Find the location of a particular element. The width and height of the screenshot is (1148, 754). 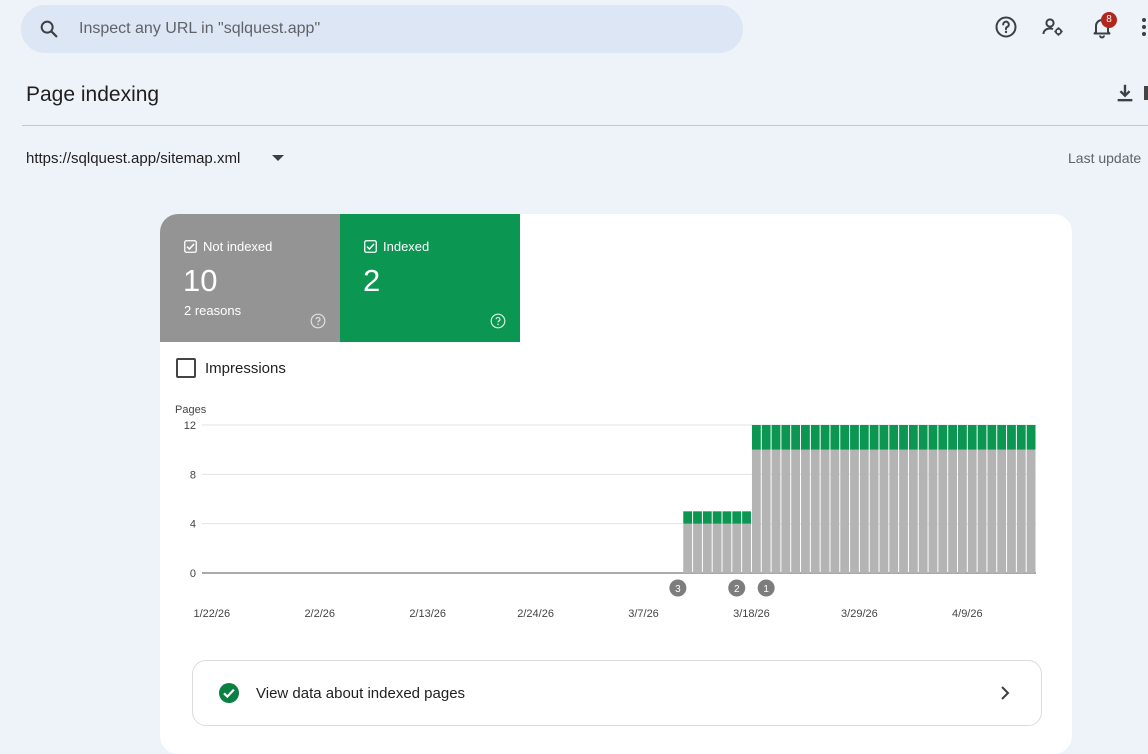

x-tick-label: 3/7/26 is located at coordinates (643, 614).